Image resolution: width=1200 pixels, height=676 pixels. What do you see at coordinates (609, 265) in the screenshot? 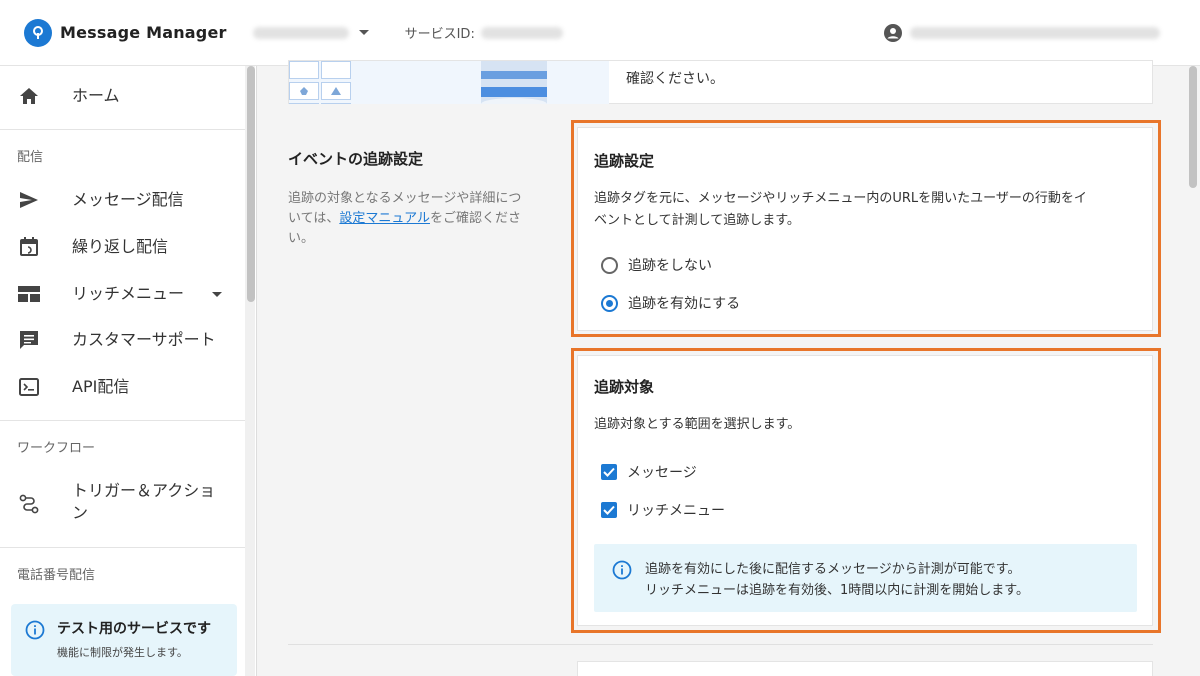
I see `radio-unchecked-icon` at bounding box center [609, 265].